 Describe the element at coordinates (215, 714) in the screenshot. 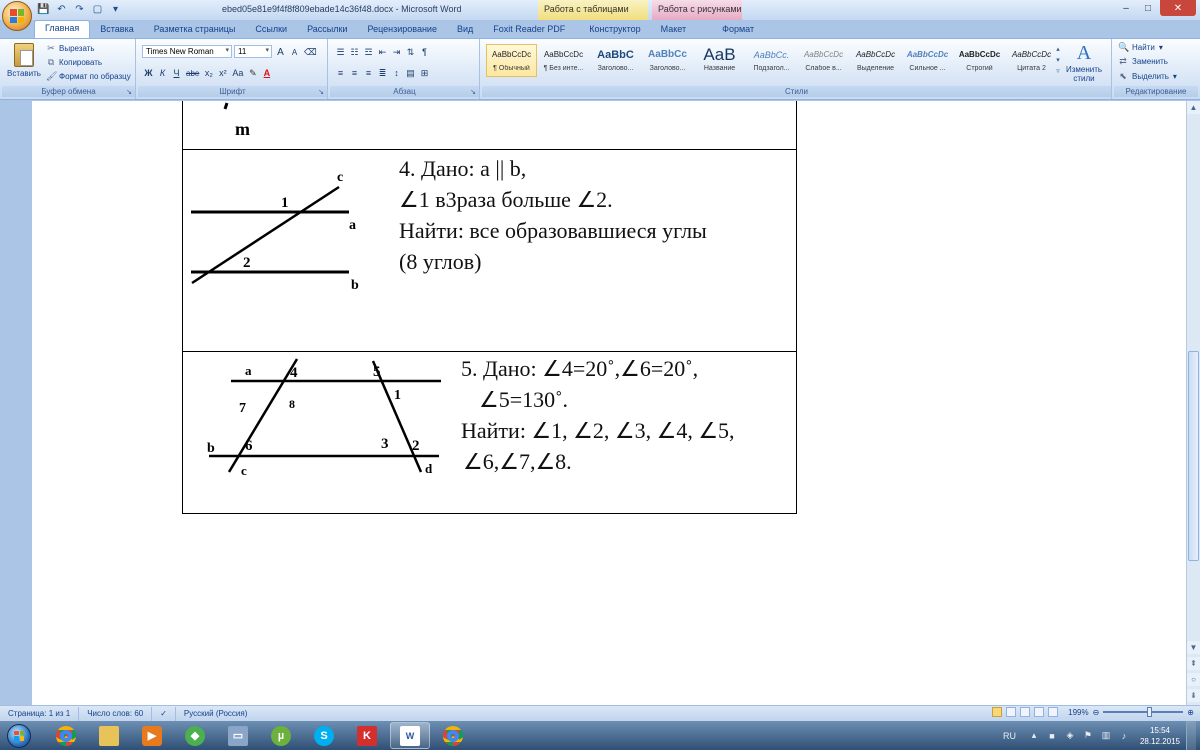

I see `language-indicator: Русский (Россия)` at that location.